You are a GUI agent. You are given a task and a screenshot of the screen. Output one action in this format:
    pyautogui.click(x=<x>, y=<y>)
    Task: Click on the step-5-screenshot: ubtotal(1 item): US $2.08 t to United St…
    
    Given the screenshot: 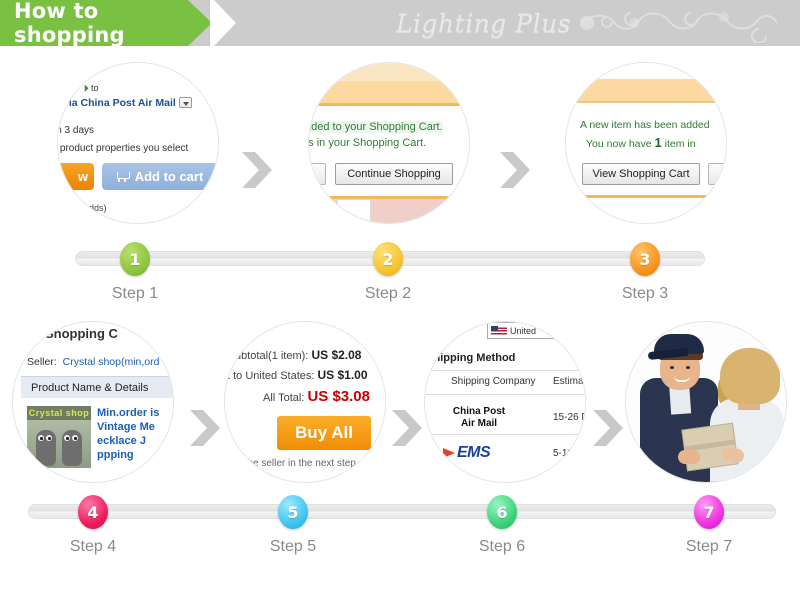 What is the action you would take?
    pyautogui.click(x=305, y=402)
    